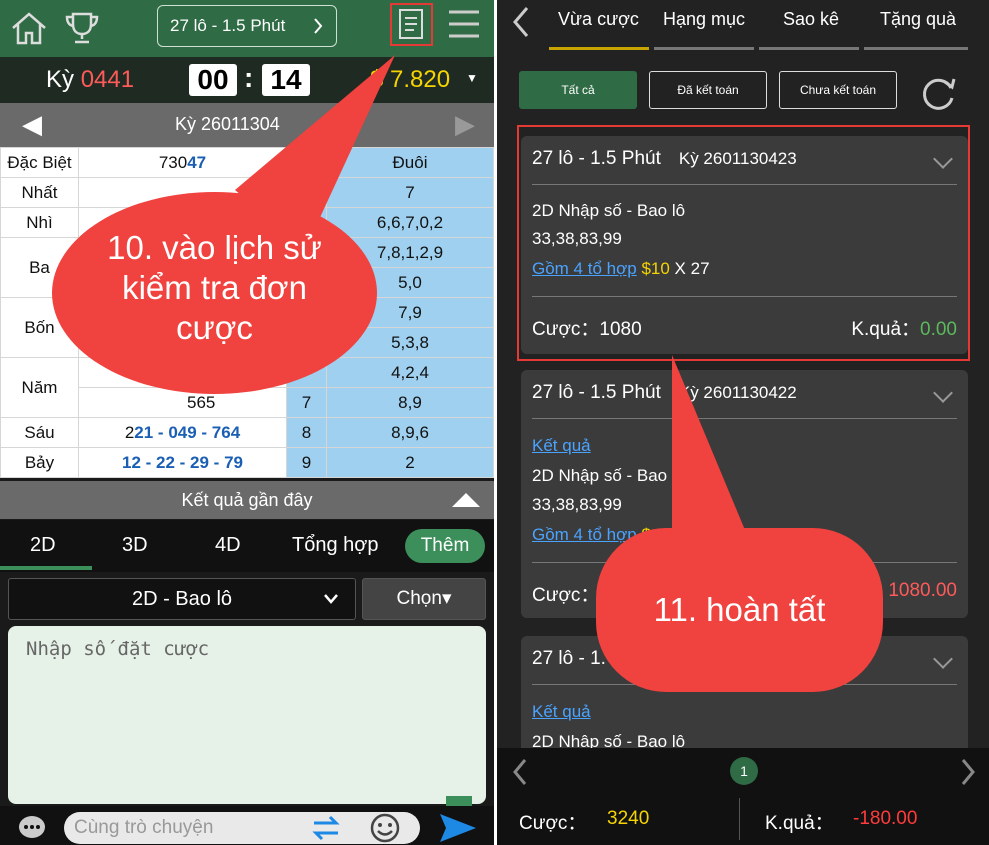 This screenshot has height=845, width=989. What do you see at coordinates (214, 293) in the screenshot?
I see `callout-step-10: 10. vào lịch sử kiểm tra đơn cược` at bounding box center [214, 293].